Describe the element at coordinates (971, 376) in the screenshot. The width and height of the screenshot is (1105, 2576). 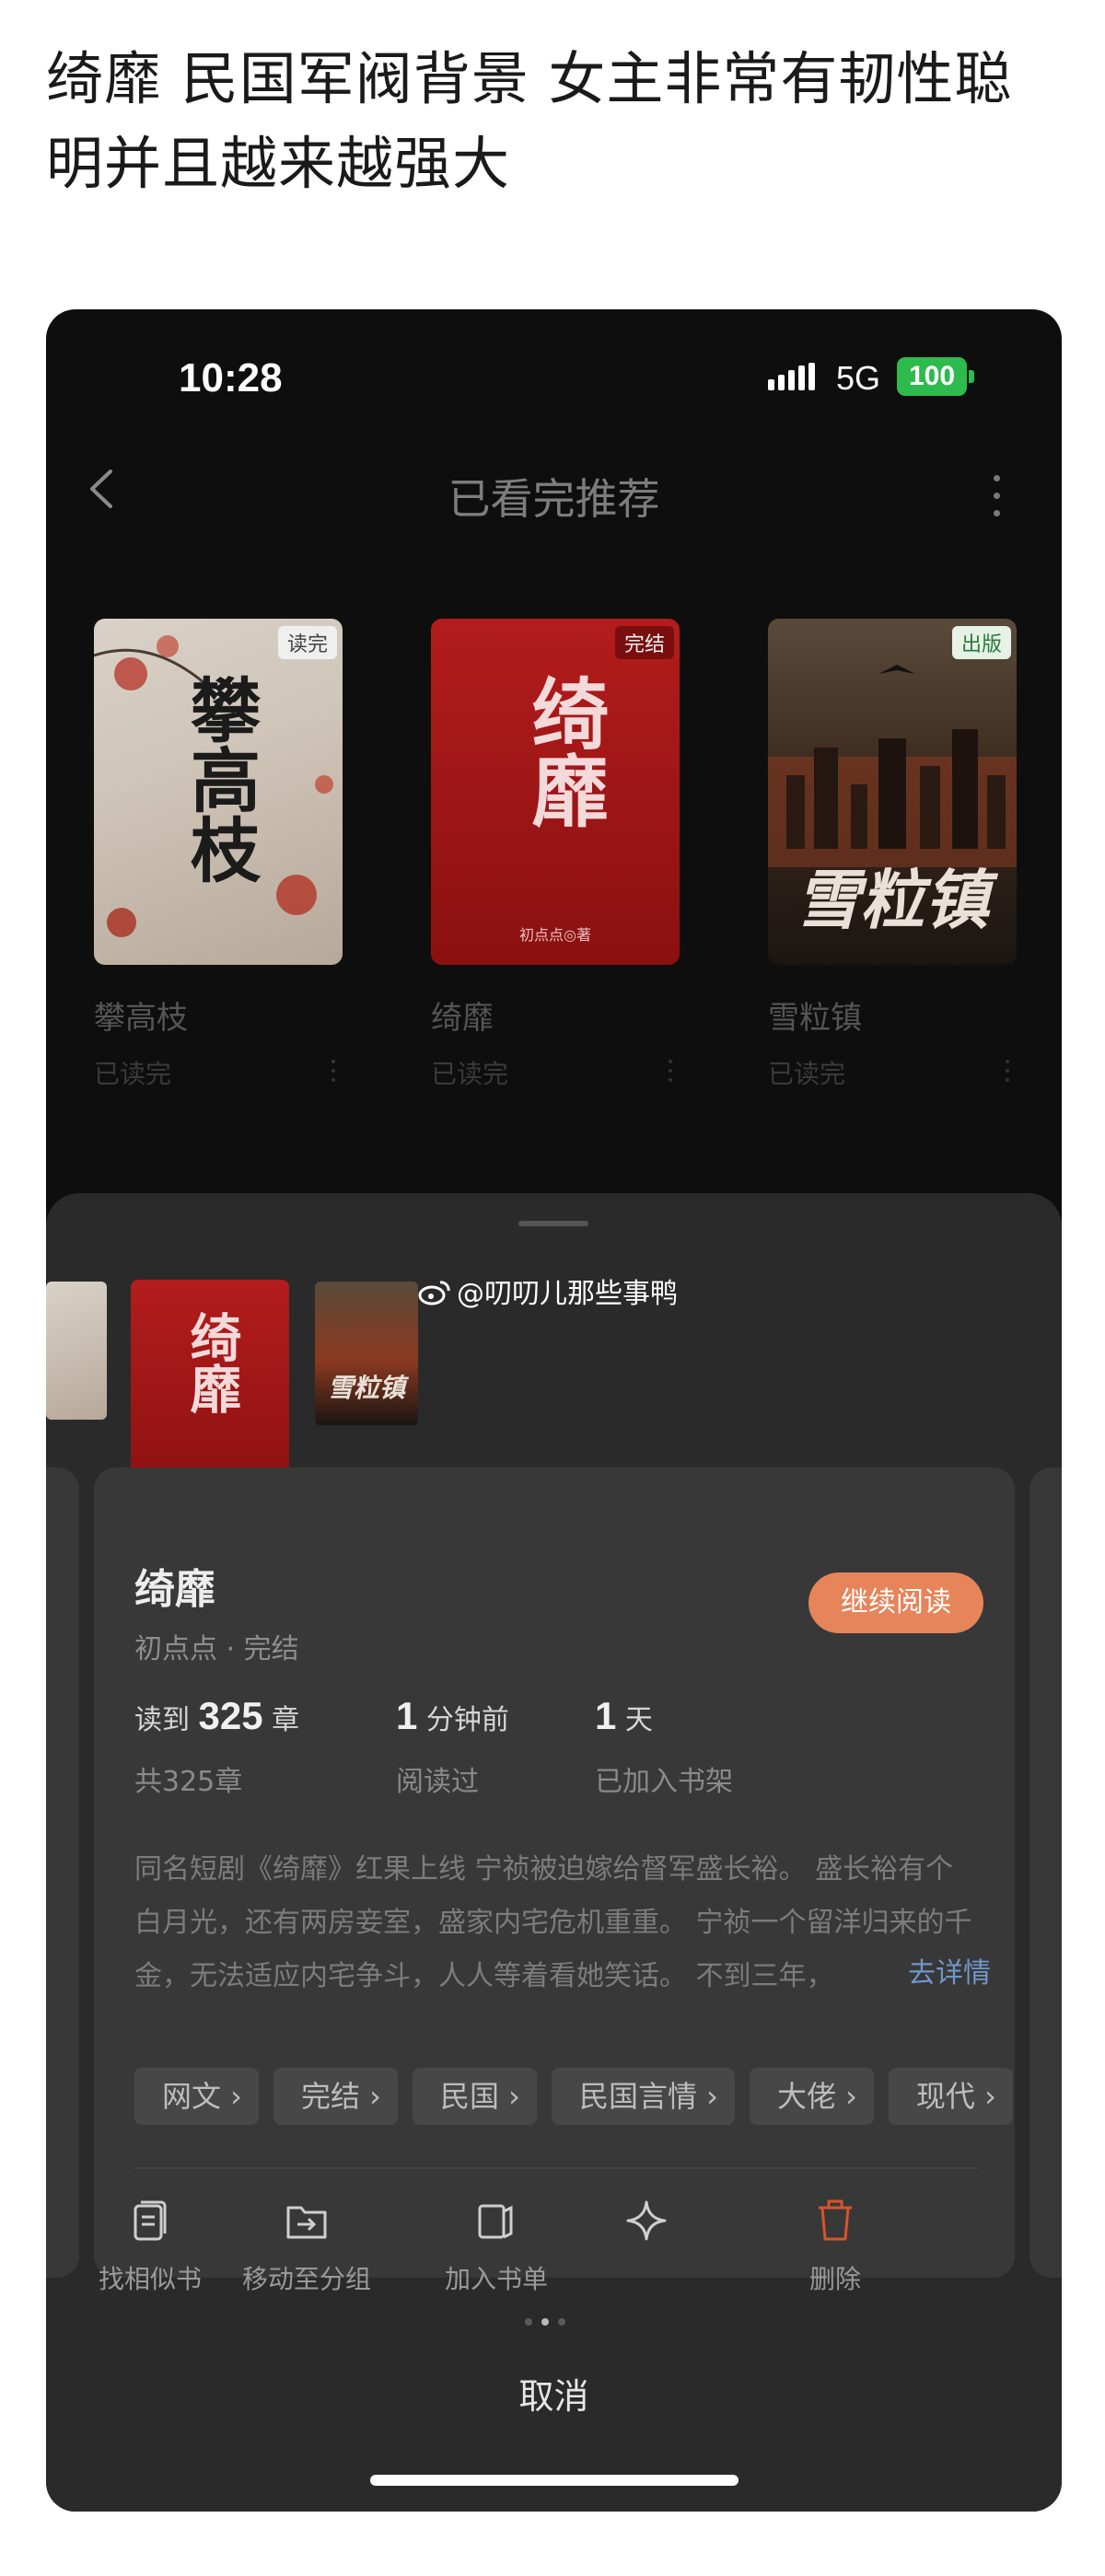
I see `battery-tip` at that location.